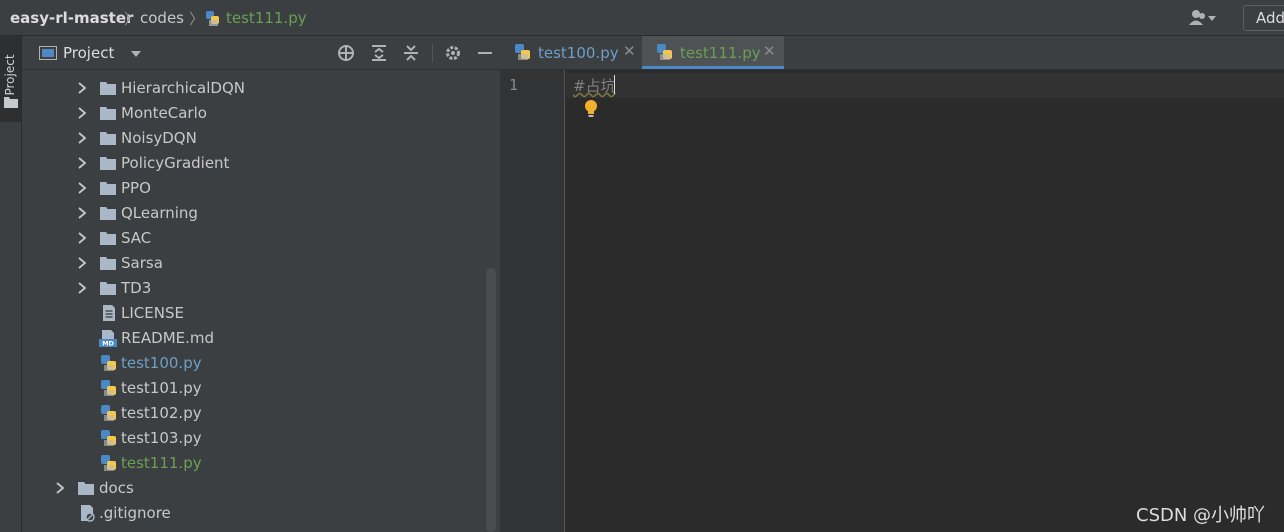 The width and height of the screenshot is (1284, 532). I want to click on text-file-icon, so click(109, 313).